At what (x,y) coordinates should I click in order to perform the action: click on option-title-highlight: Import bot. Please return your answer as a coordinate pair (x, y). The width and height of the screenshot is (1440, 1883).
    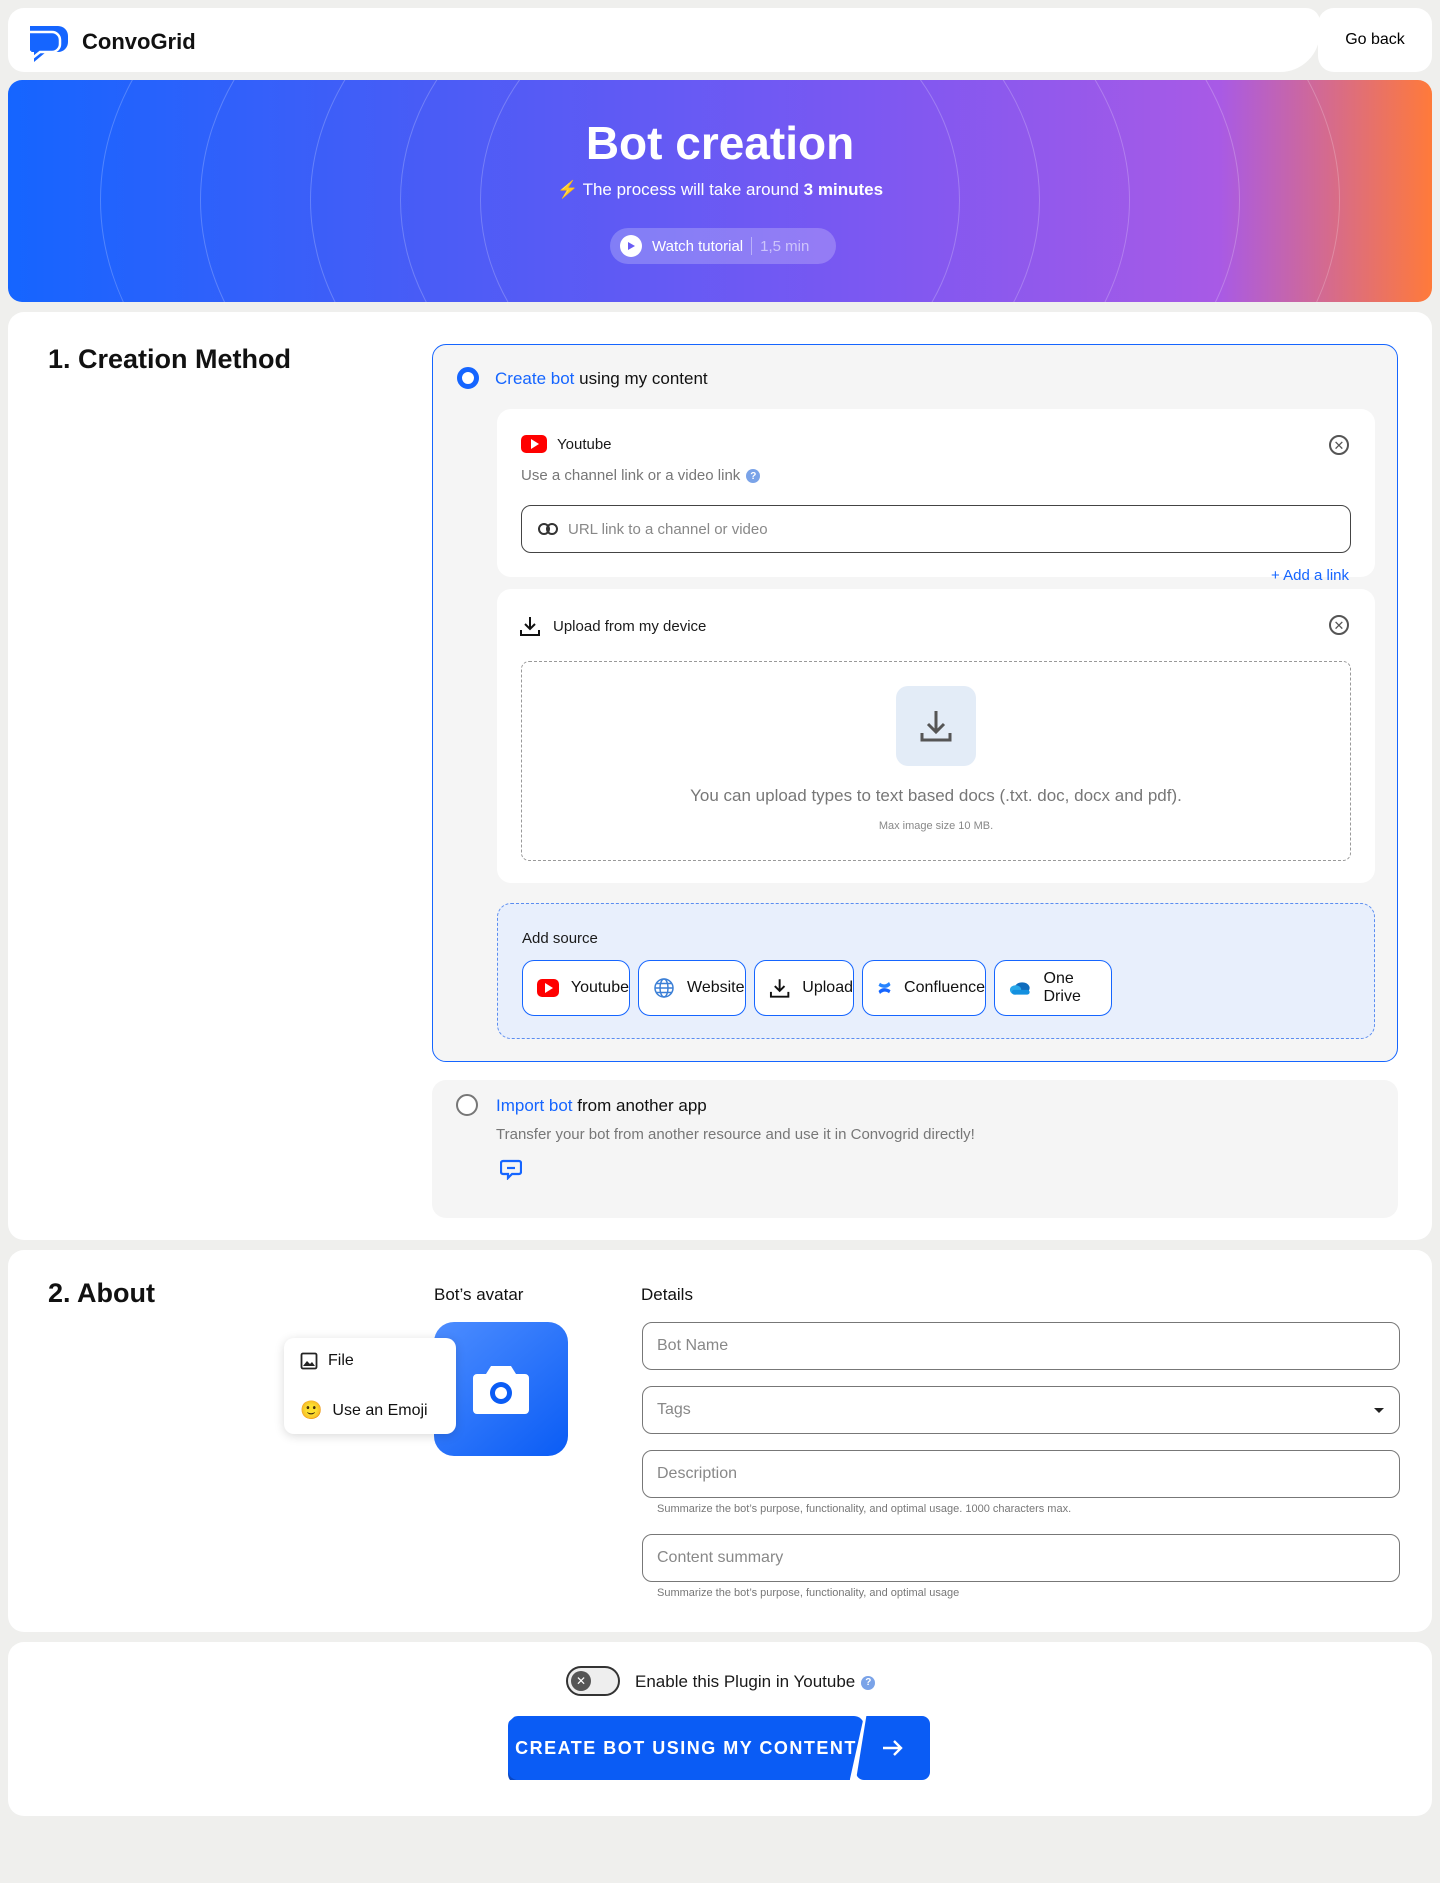
    Looking at the image, I should click on (534, 1105).